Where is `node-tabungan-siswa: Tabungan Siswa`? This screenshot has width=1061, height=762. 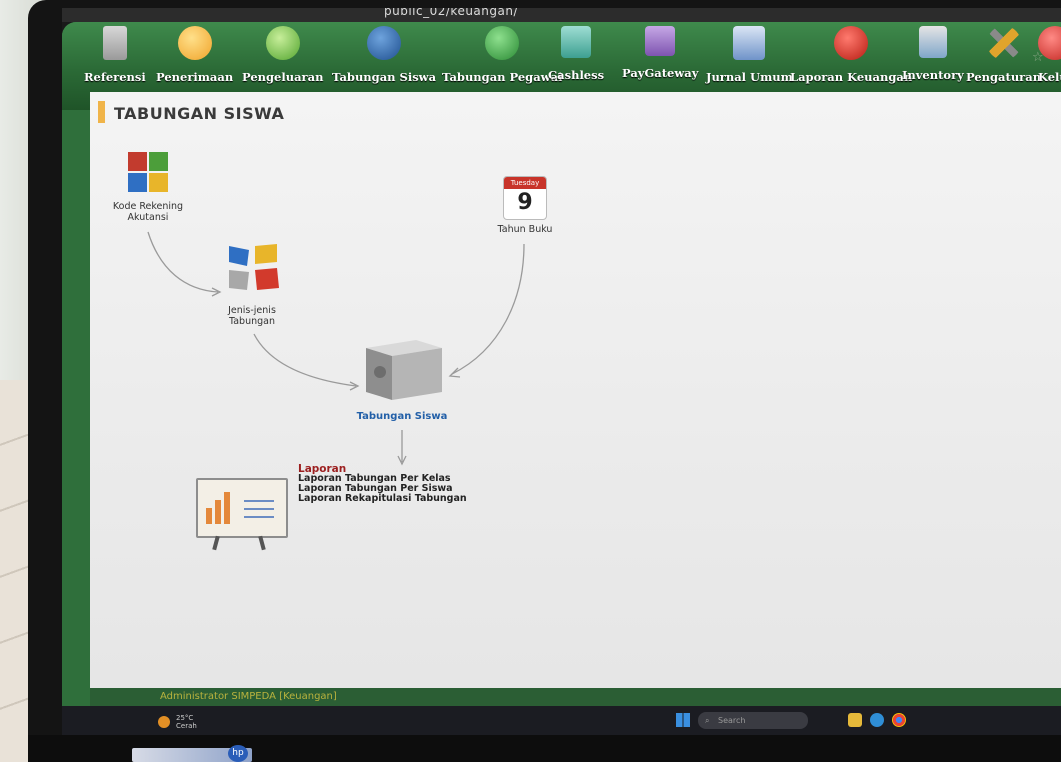 node-tabungan-siswa: Tabungan Siswa is located at coordinates (402, 378).